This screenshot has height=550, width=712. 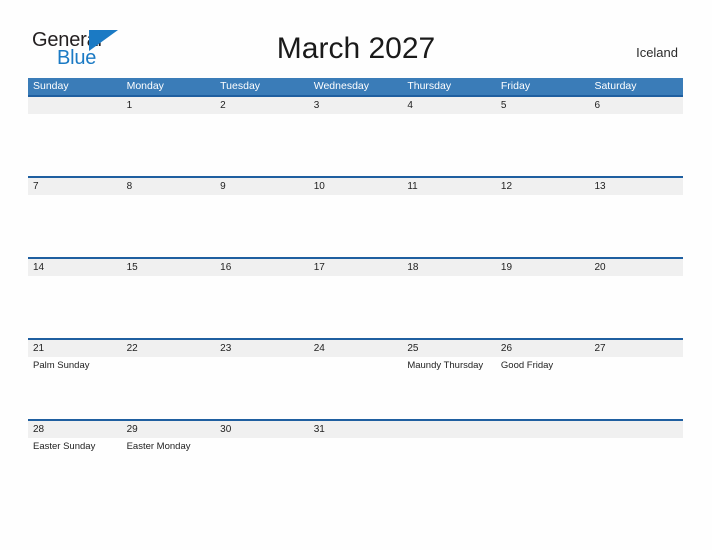 I want to click on day-number: 4, so click(x=449, y=105).